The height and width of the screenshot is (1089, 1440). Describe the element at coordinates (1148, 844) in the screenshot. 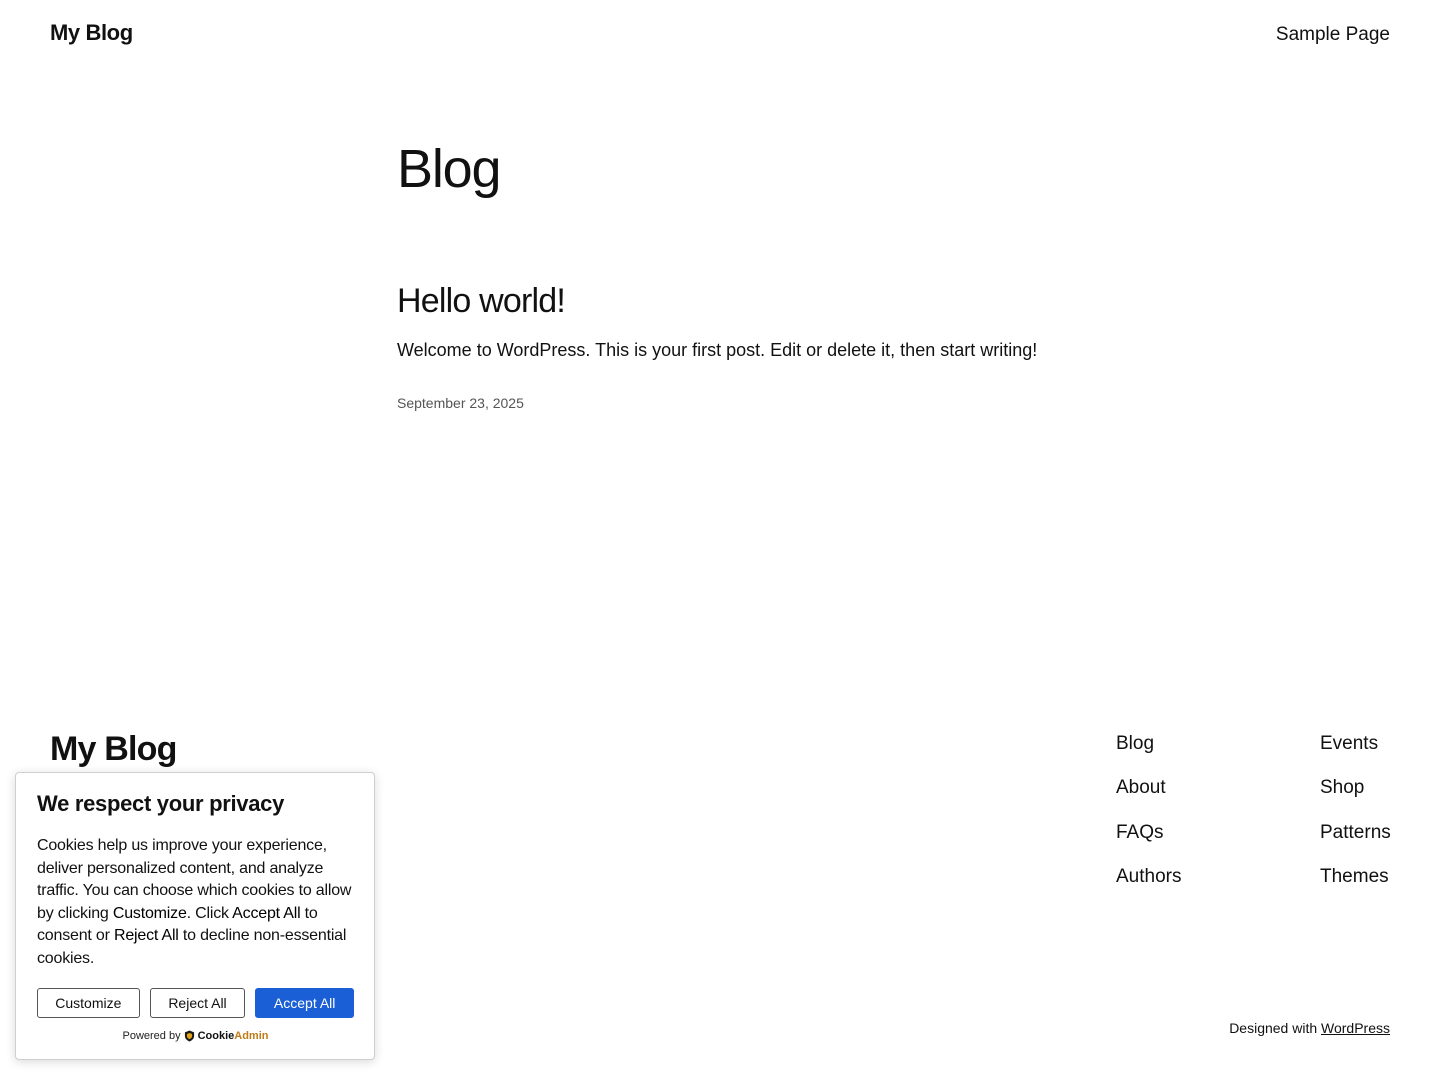

I see `footer-link-faqs: FAQs` at that location.